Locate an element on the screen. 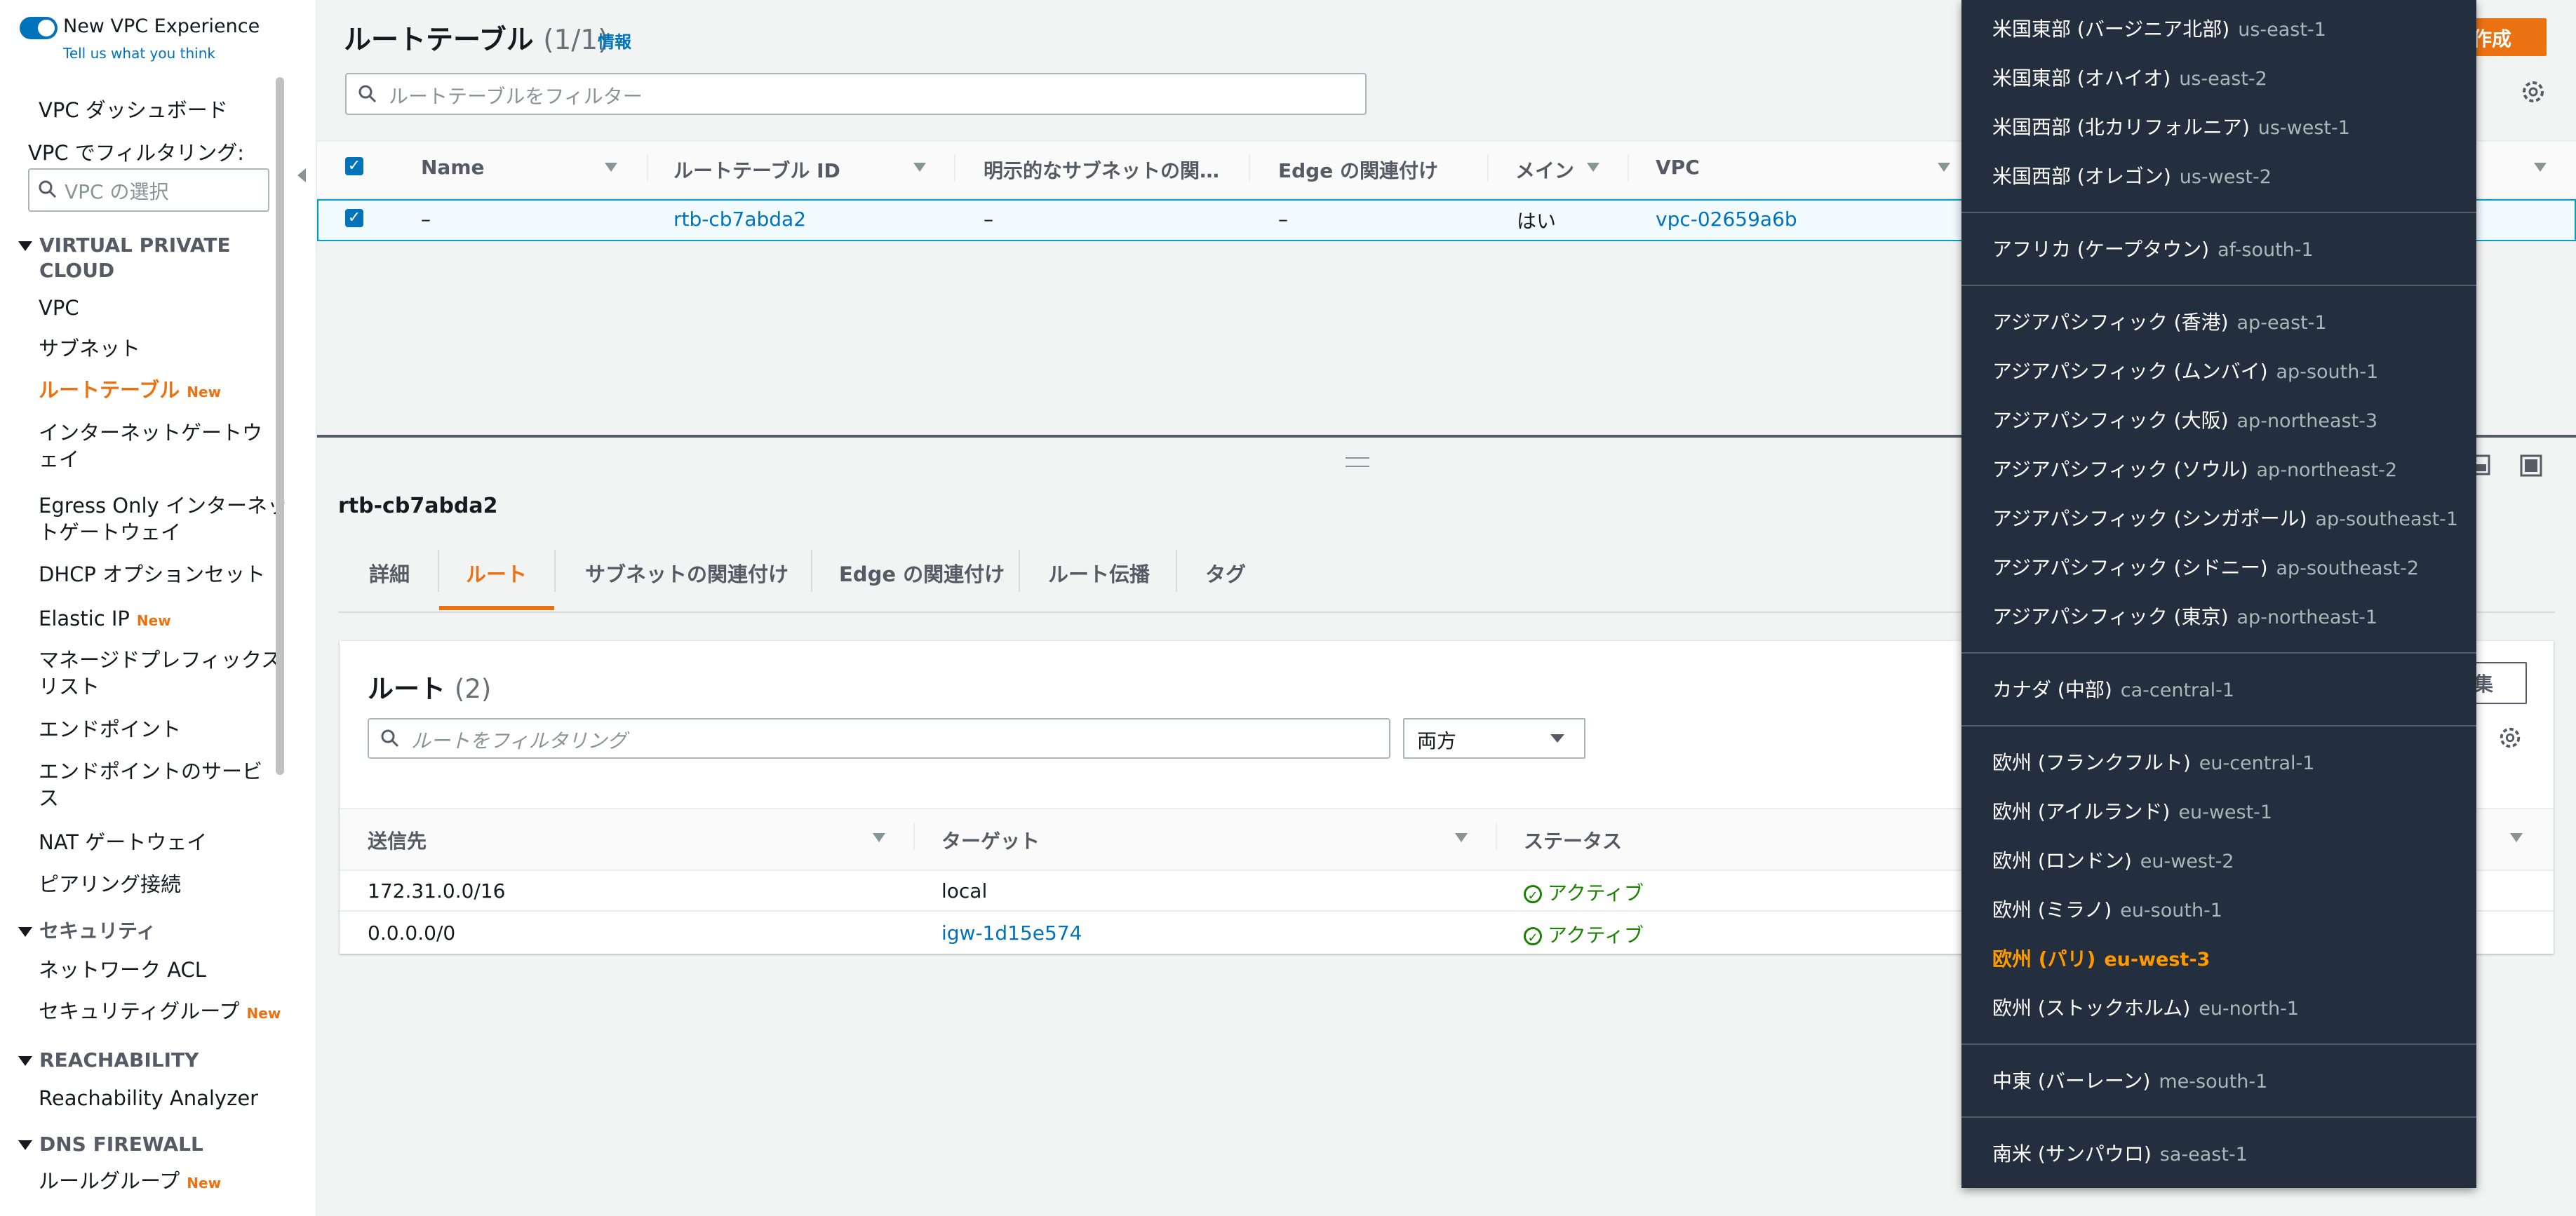 The height and width of the screenshot is (1216, 2576). sidebar-item-route-table: ルートテーブル New is located at coordinates (130, 391).